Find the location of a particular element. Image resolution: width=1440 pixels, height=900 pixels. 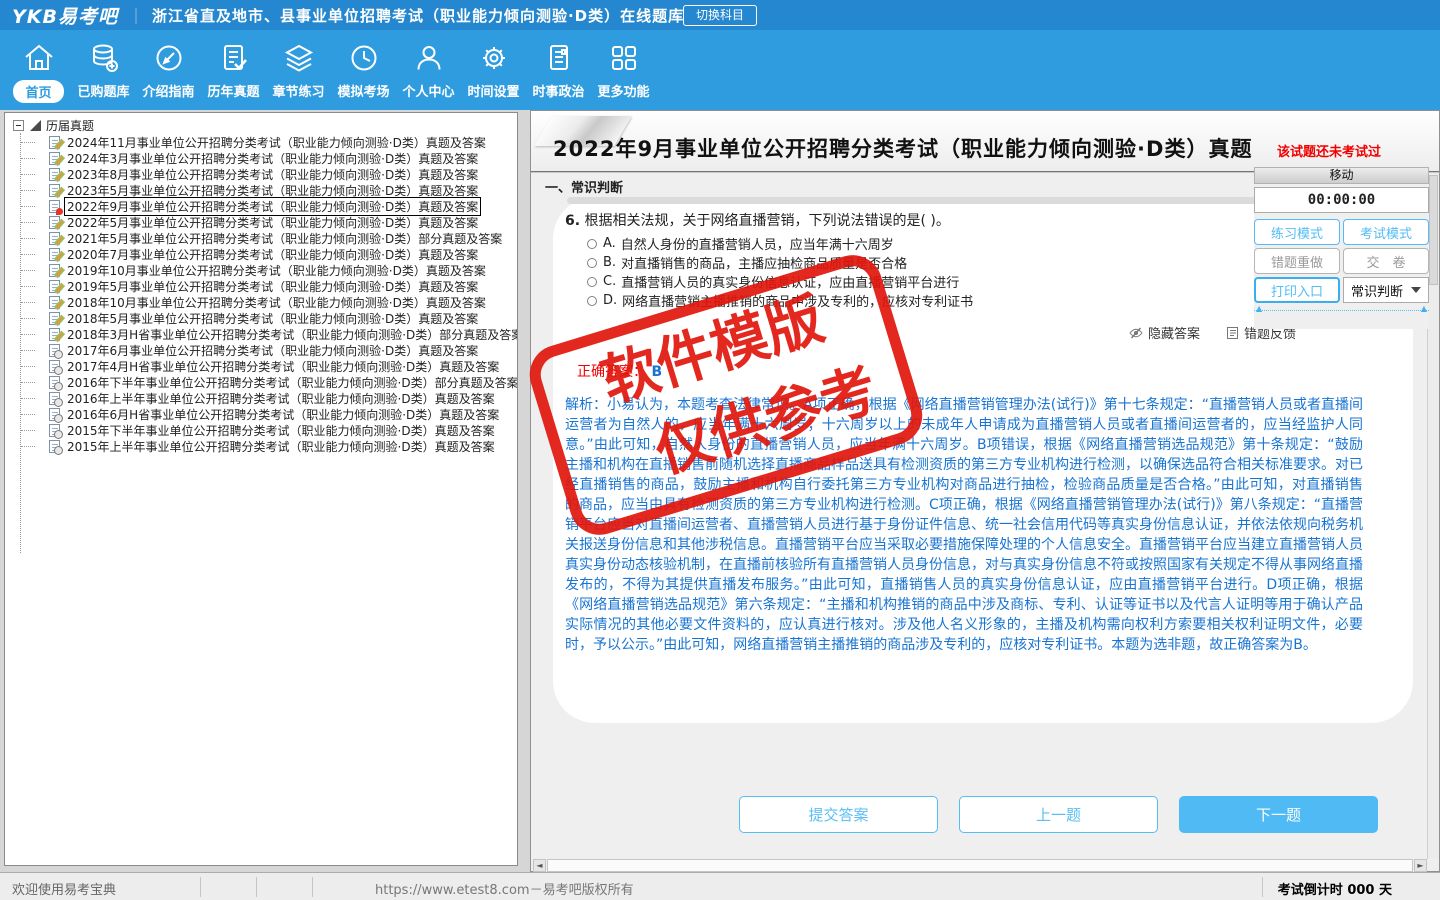

tree-item: 2017年6月事业单位公开招聘分类考试（职业能力倾向测验·D类）真题及答案 is located at coordinates (242, 350).